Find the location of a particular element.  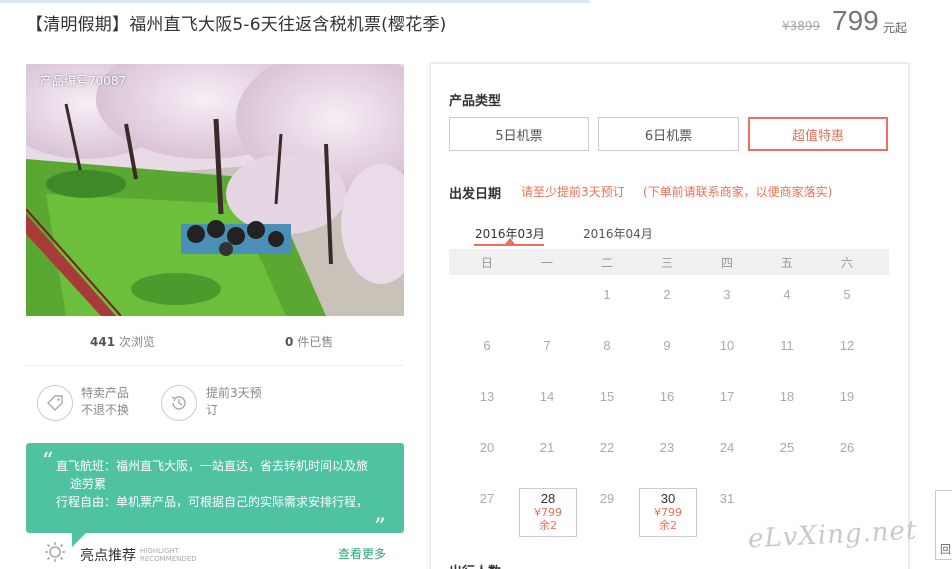

calendar-day: 12 is located at coordinates (847, 345).